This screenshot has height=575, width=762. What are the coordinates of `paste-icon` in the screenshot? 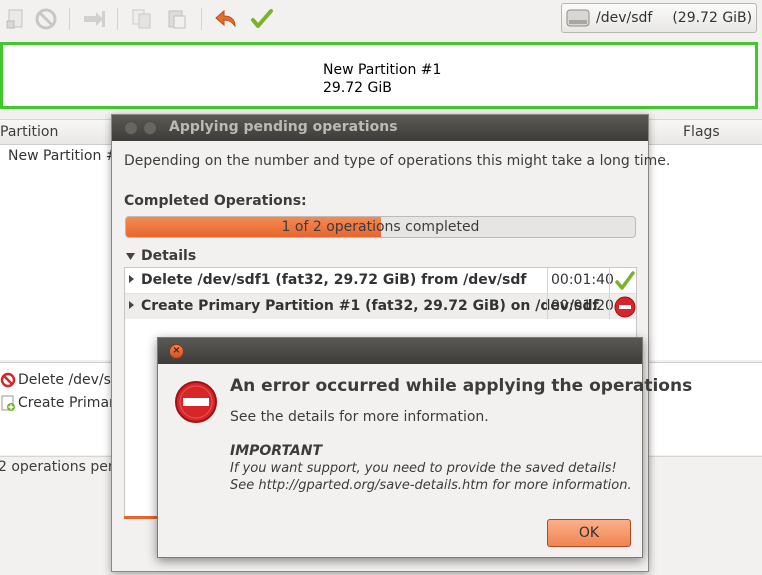 It's located at (177, 19).